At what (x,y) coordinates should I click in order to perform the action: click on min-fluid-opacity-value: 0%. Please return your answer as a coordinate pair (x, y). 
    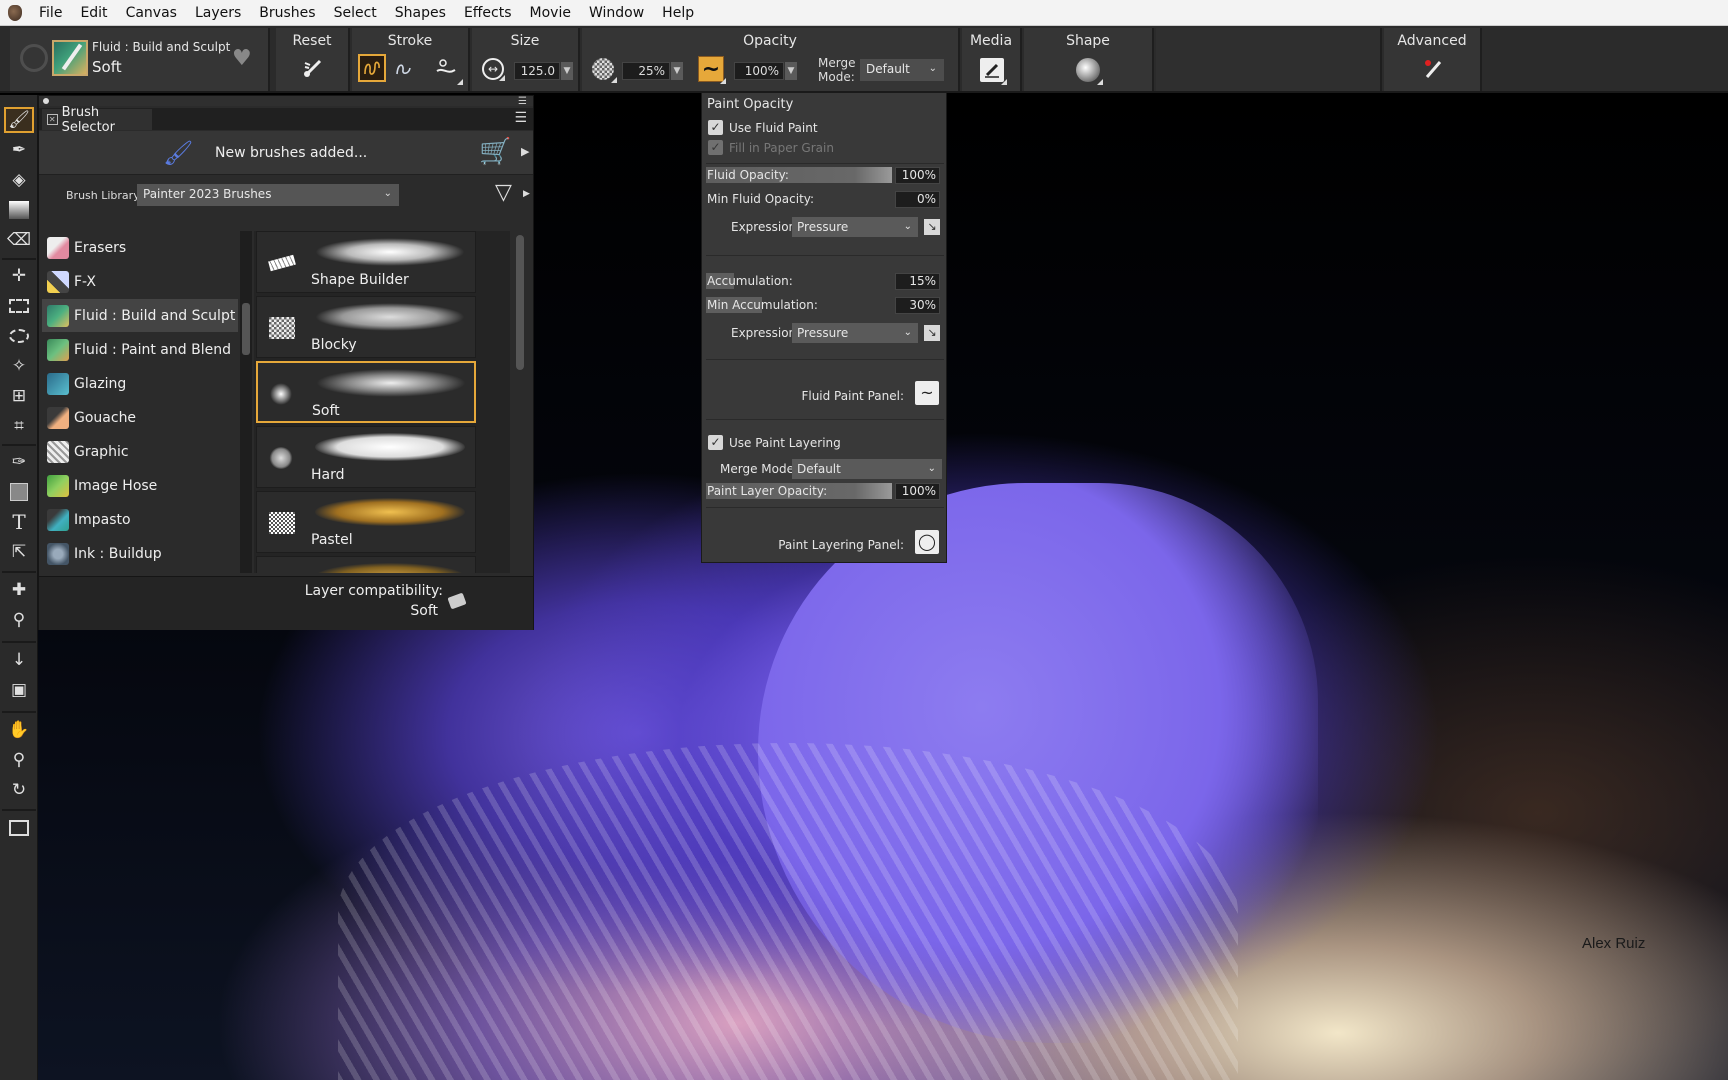
    Looking at the image, I should click on (917, 199).